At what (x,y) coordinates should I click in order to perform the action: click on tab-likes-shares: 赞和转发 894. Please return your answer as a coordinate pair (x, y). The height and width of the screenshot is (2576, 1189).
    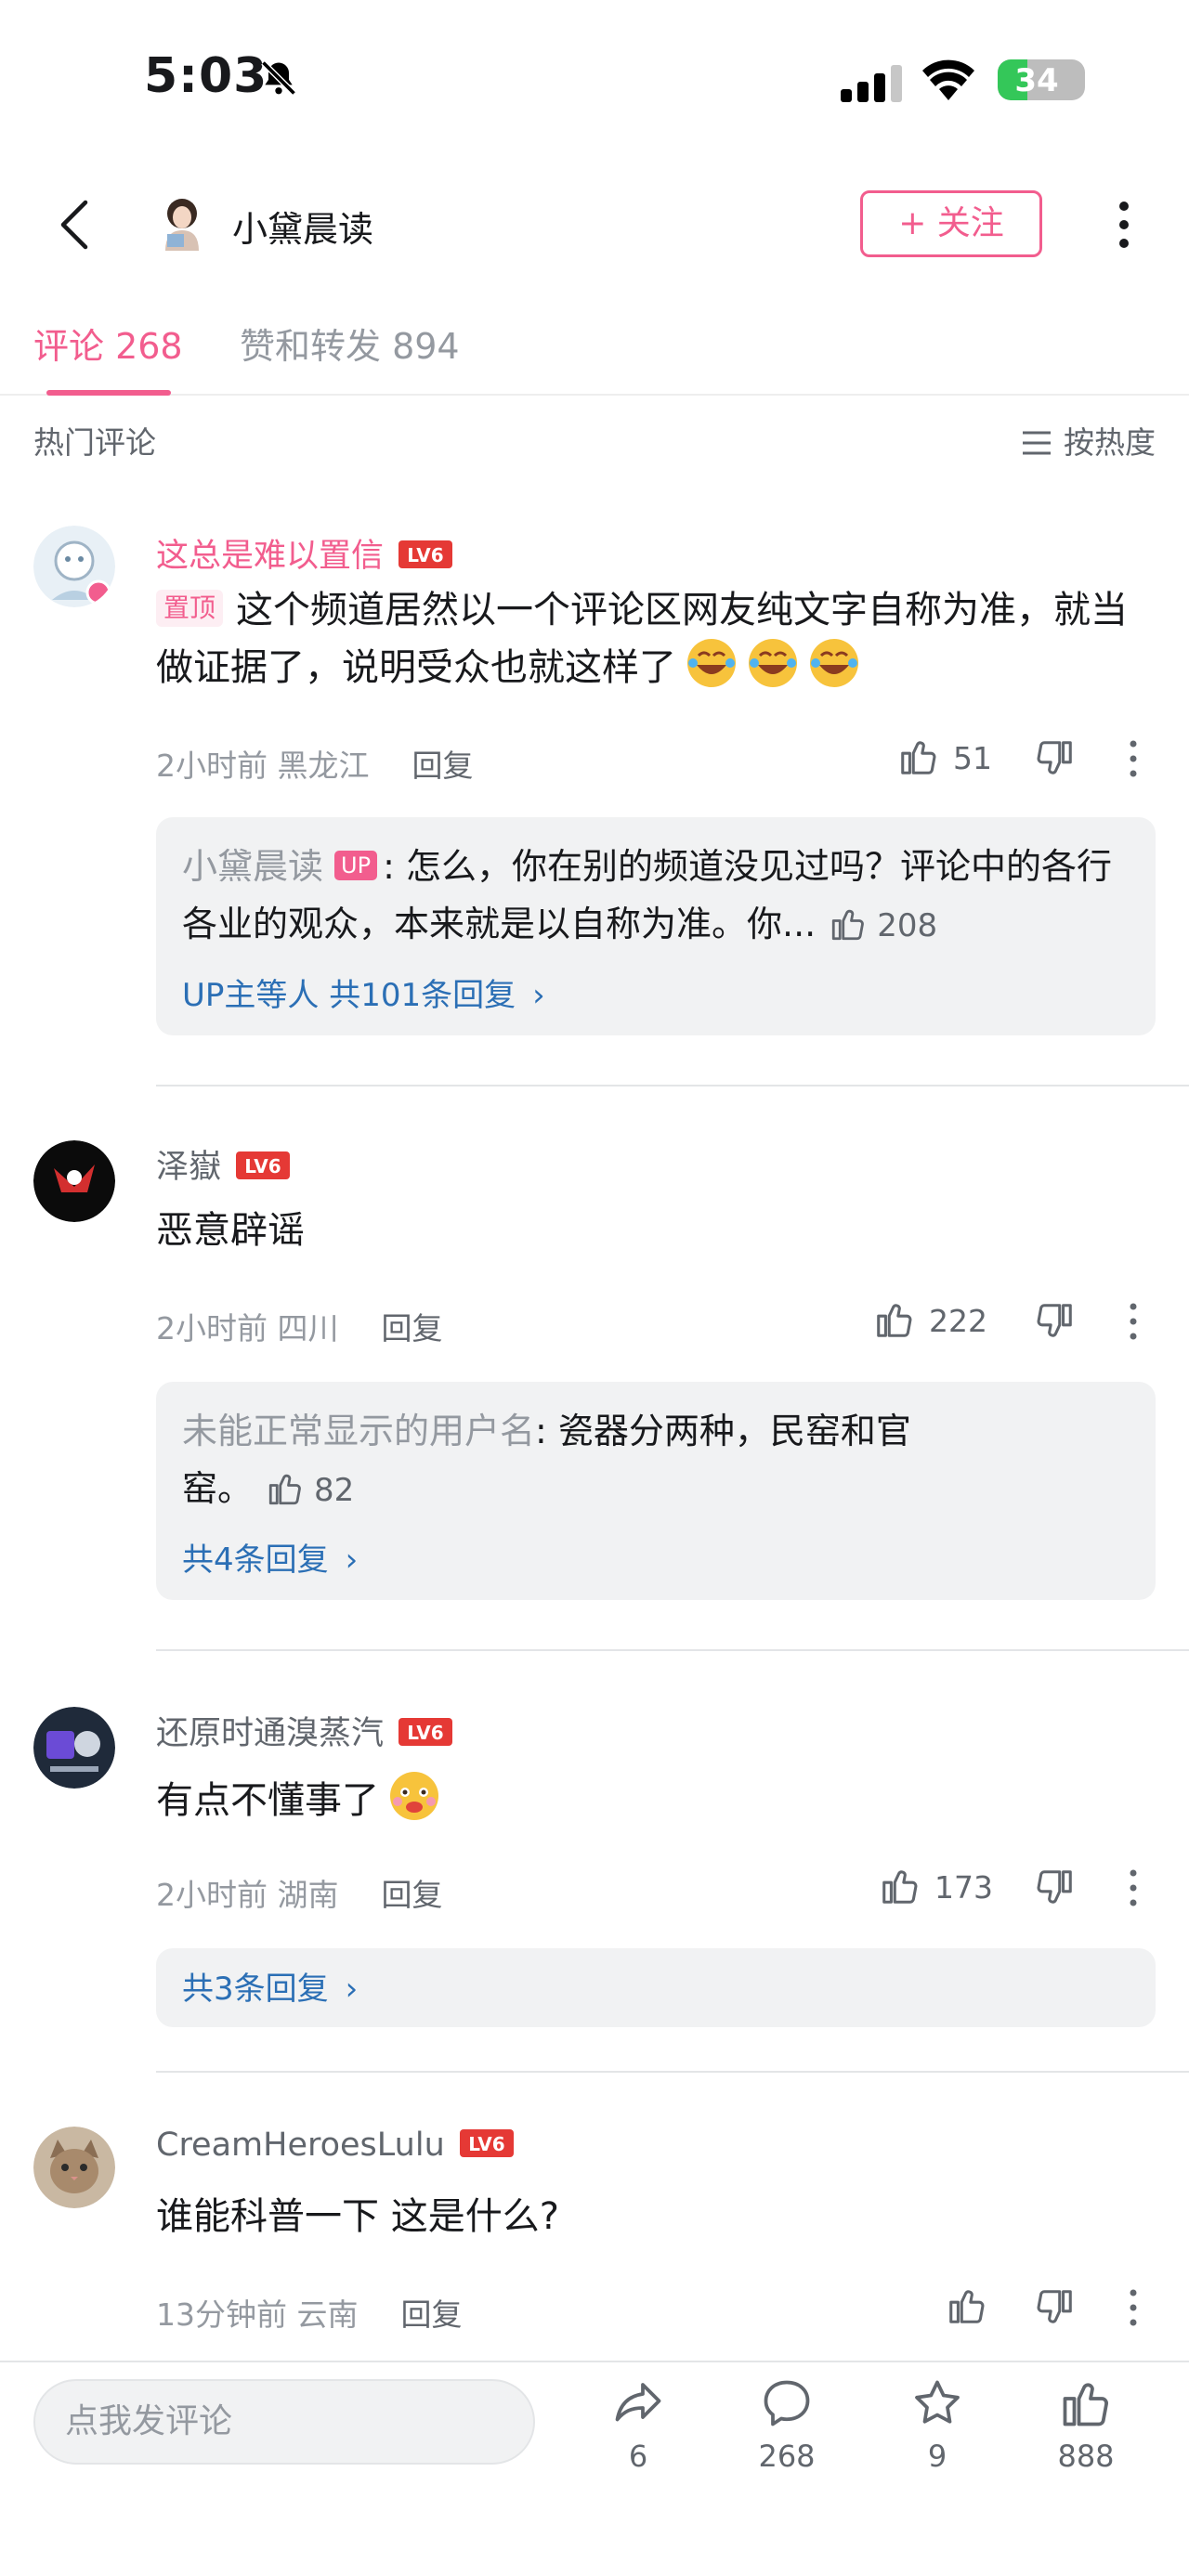
    Looking at the image, I should click on (350, 343).